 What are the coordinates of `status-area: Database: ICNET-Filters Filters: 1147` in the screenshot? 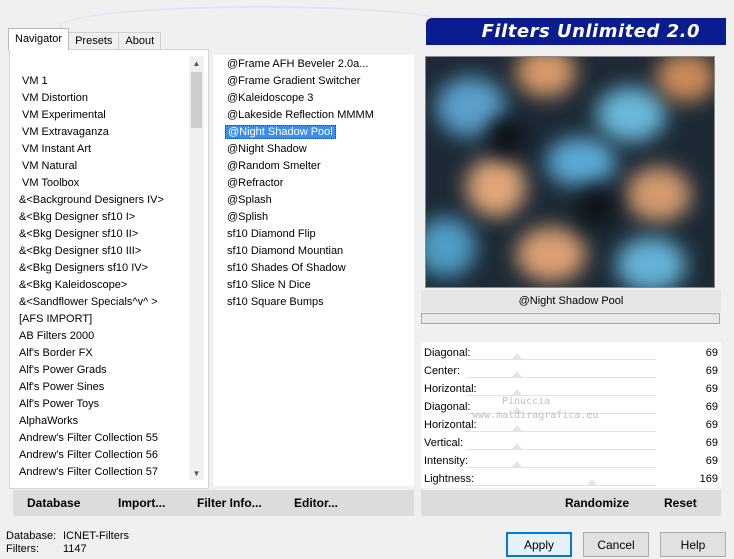 It's located at (86, 544).